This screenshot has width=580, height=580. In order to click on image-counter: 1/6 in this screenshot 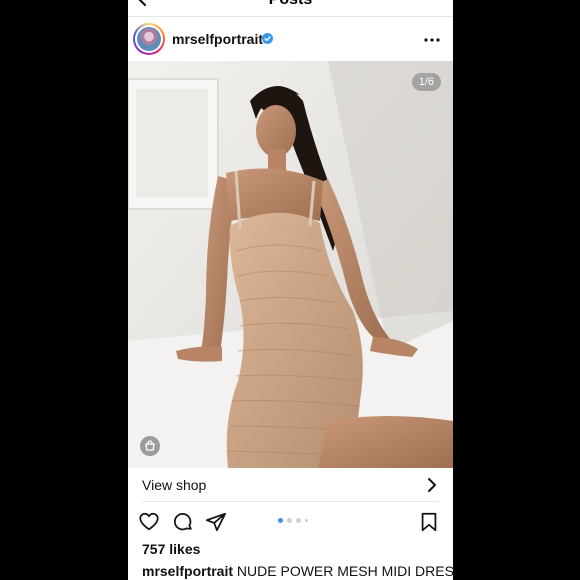, I will do `click(426, 82)`.